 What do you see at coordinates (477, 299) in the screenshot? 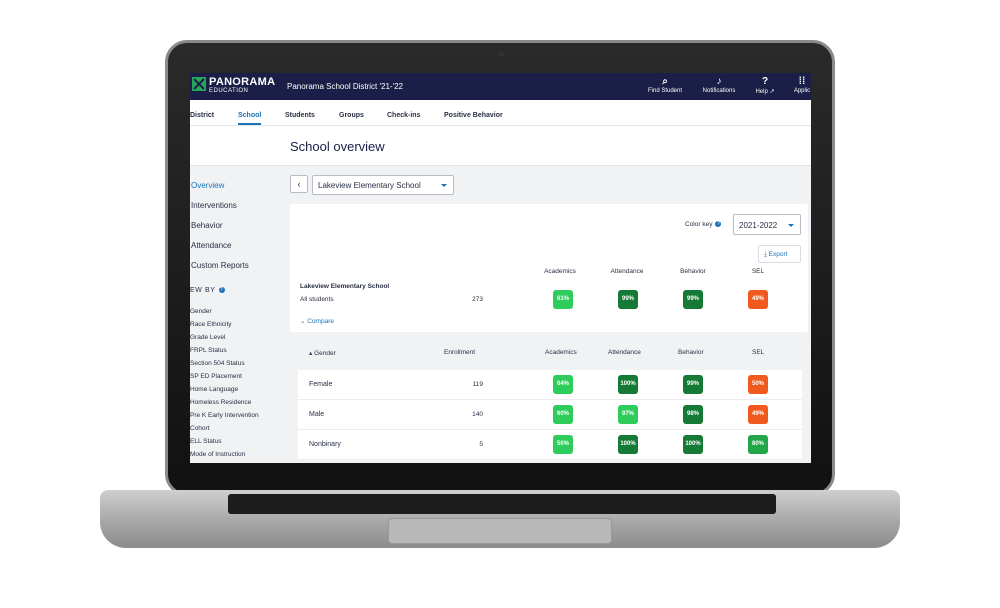
I see `school-enrollment: 273` at bounding box center [477, 299].